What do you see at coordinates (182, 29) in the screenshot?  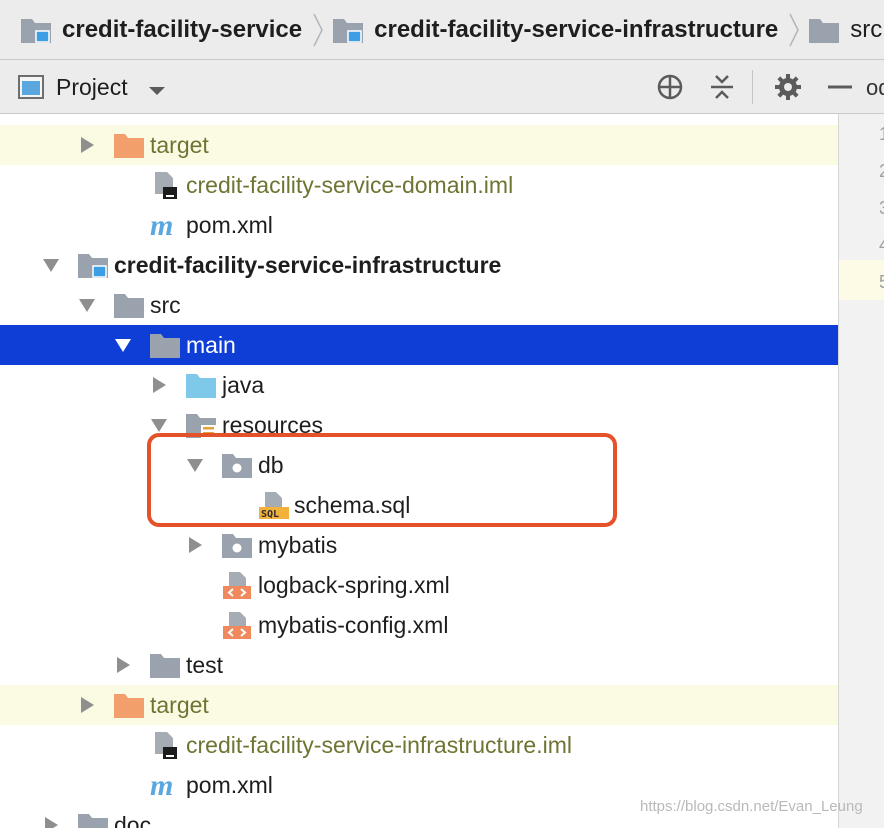 I see `breadcrumb-label: credit-facility-service` at bounding box center [182, 29].